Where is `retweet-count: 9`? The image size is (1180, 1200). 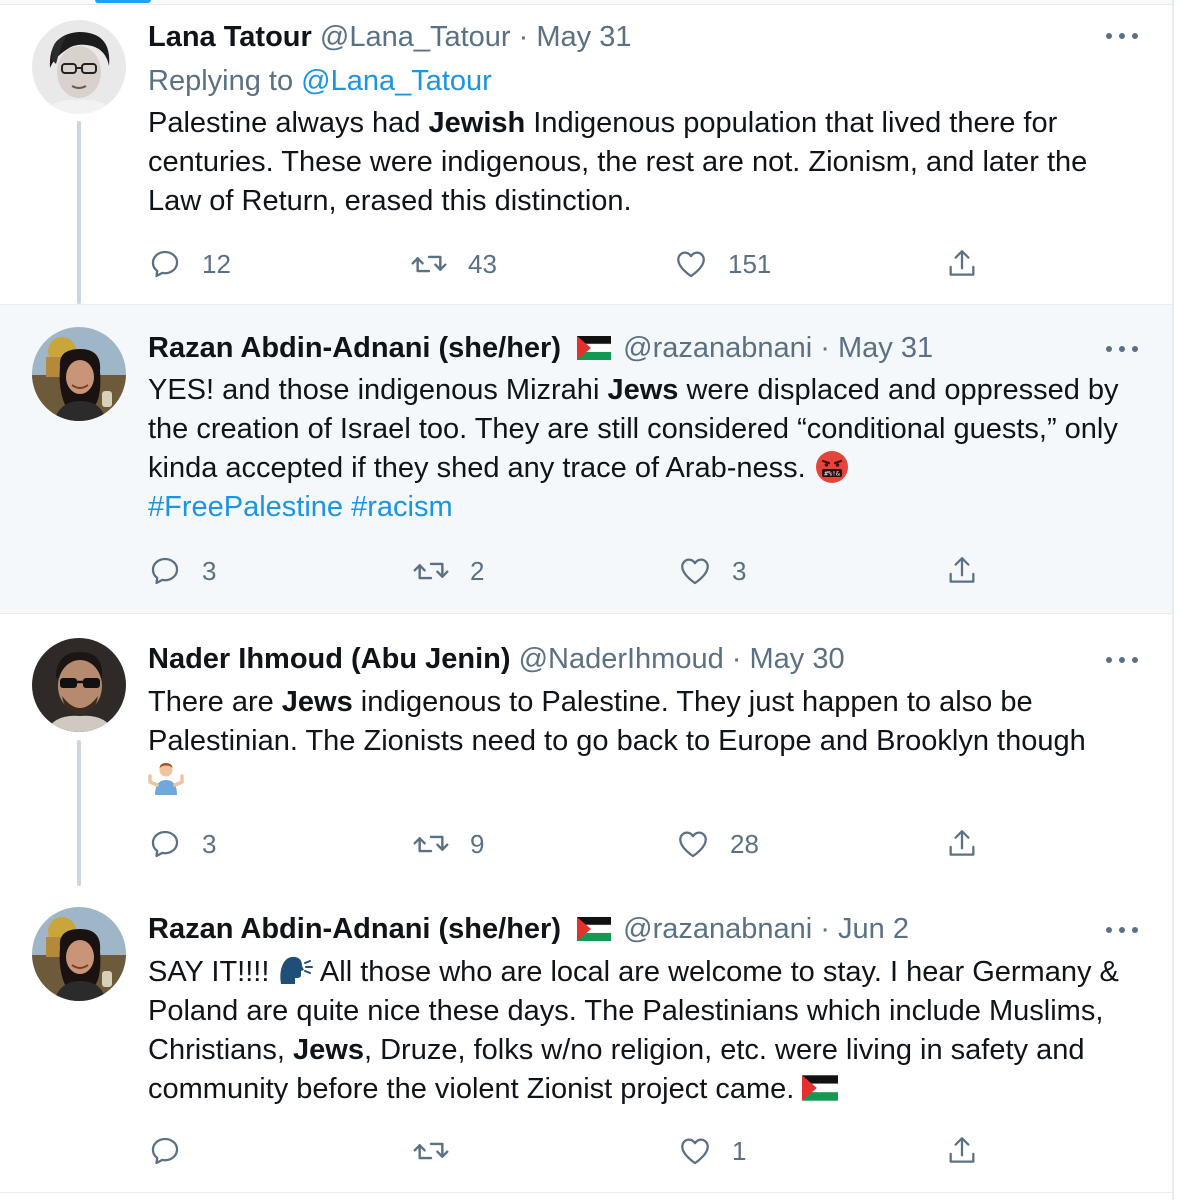 retweet-count: 9 is located at coordinates (477, 843).